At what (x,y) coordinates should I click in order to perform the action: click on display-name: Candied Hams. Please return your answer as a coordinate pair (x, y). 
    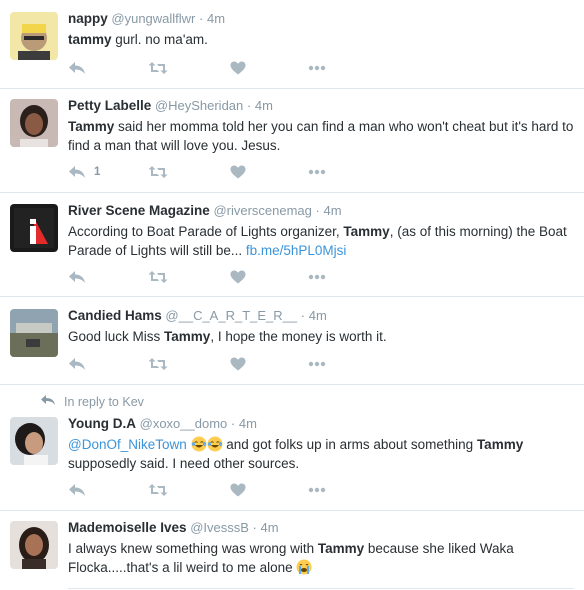
    Looking at the image, I should click on (115, 315).